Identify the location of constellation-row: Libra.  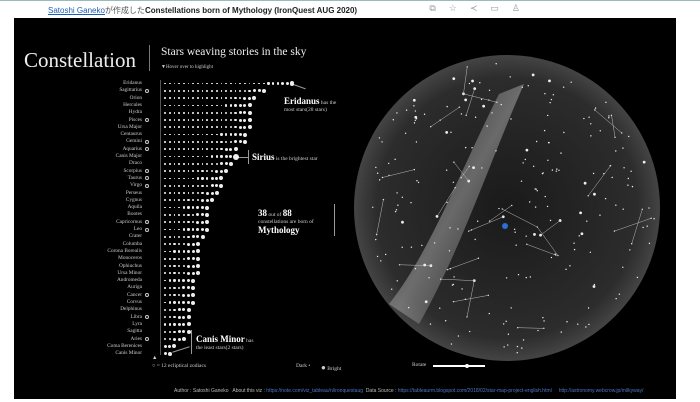
(83, 317).